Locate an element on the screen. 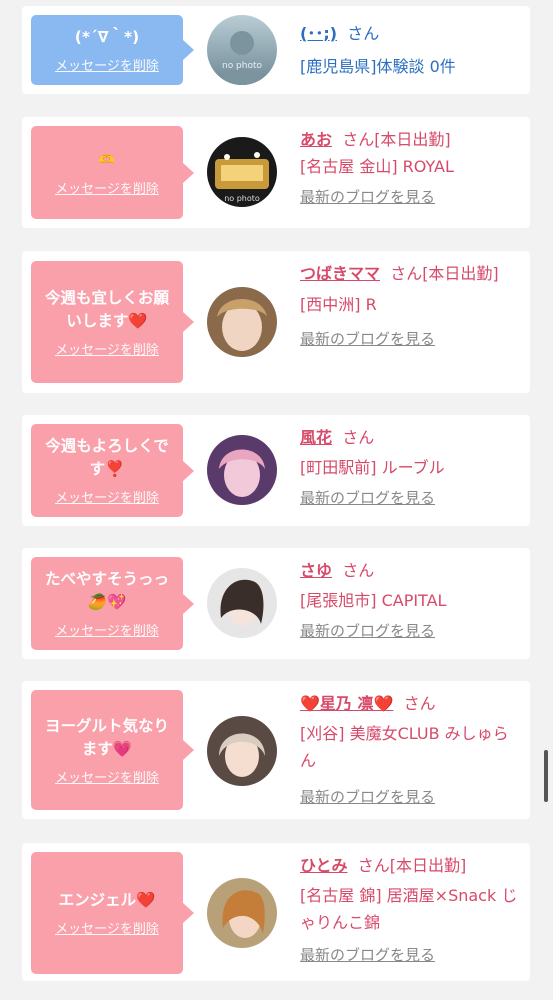  user-info: さゆ さん [尾張旭市] CAPITAL 最新のブログを見る is located at coordinates (411, 601).